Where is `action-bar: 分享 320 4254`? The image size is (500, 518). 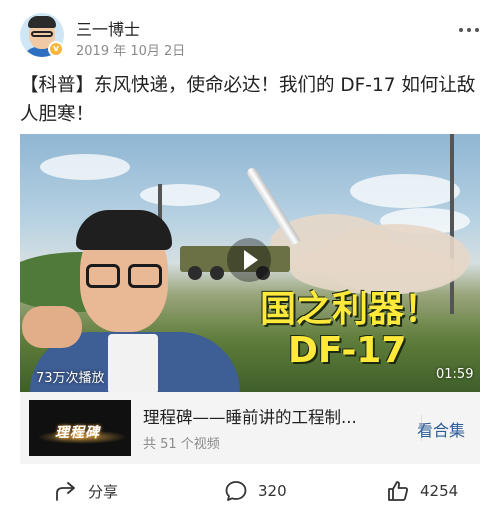
action-bar: 分享 320 4254 is located at coordinates (250, 492).